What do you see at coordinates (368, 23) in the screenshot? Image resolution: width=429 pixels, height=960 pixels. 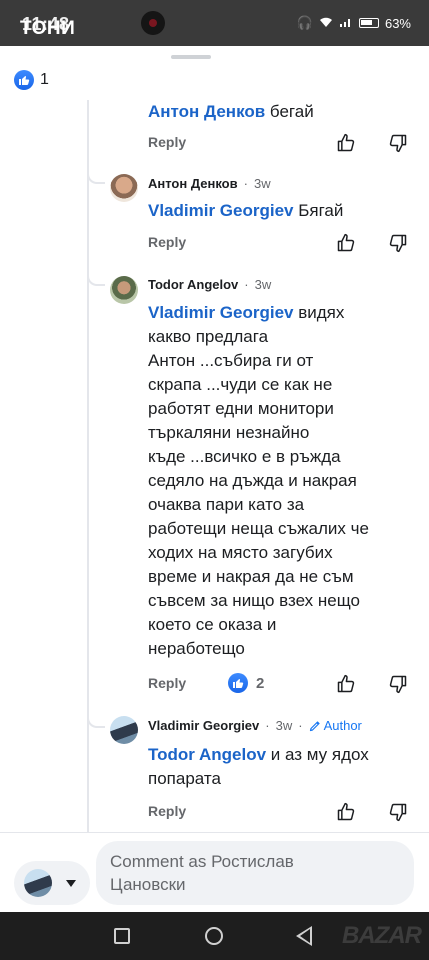 I see `battery-icon` at bounding box center [368, 23].